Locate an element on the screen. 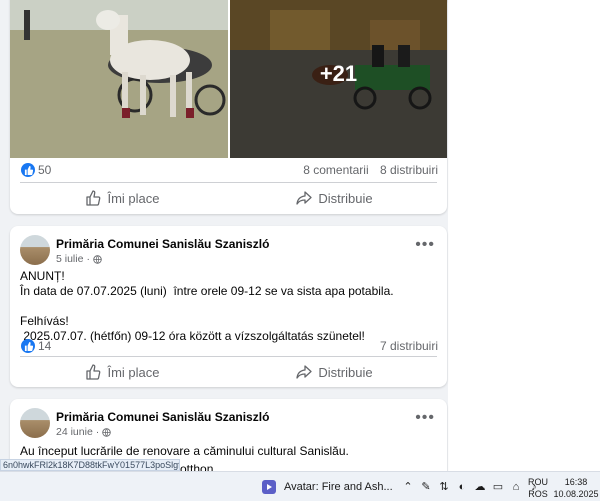 Image resolution: width=600 pixels, height=501 pixels. lang-bottom: ROS is located at coordinates (538, 494).